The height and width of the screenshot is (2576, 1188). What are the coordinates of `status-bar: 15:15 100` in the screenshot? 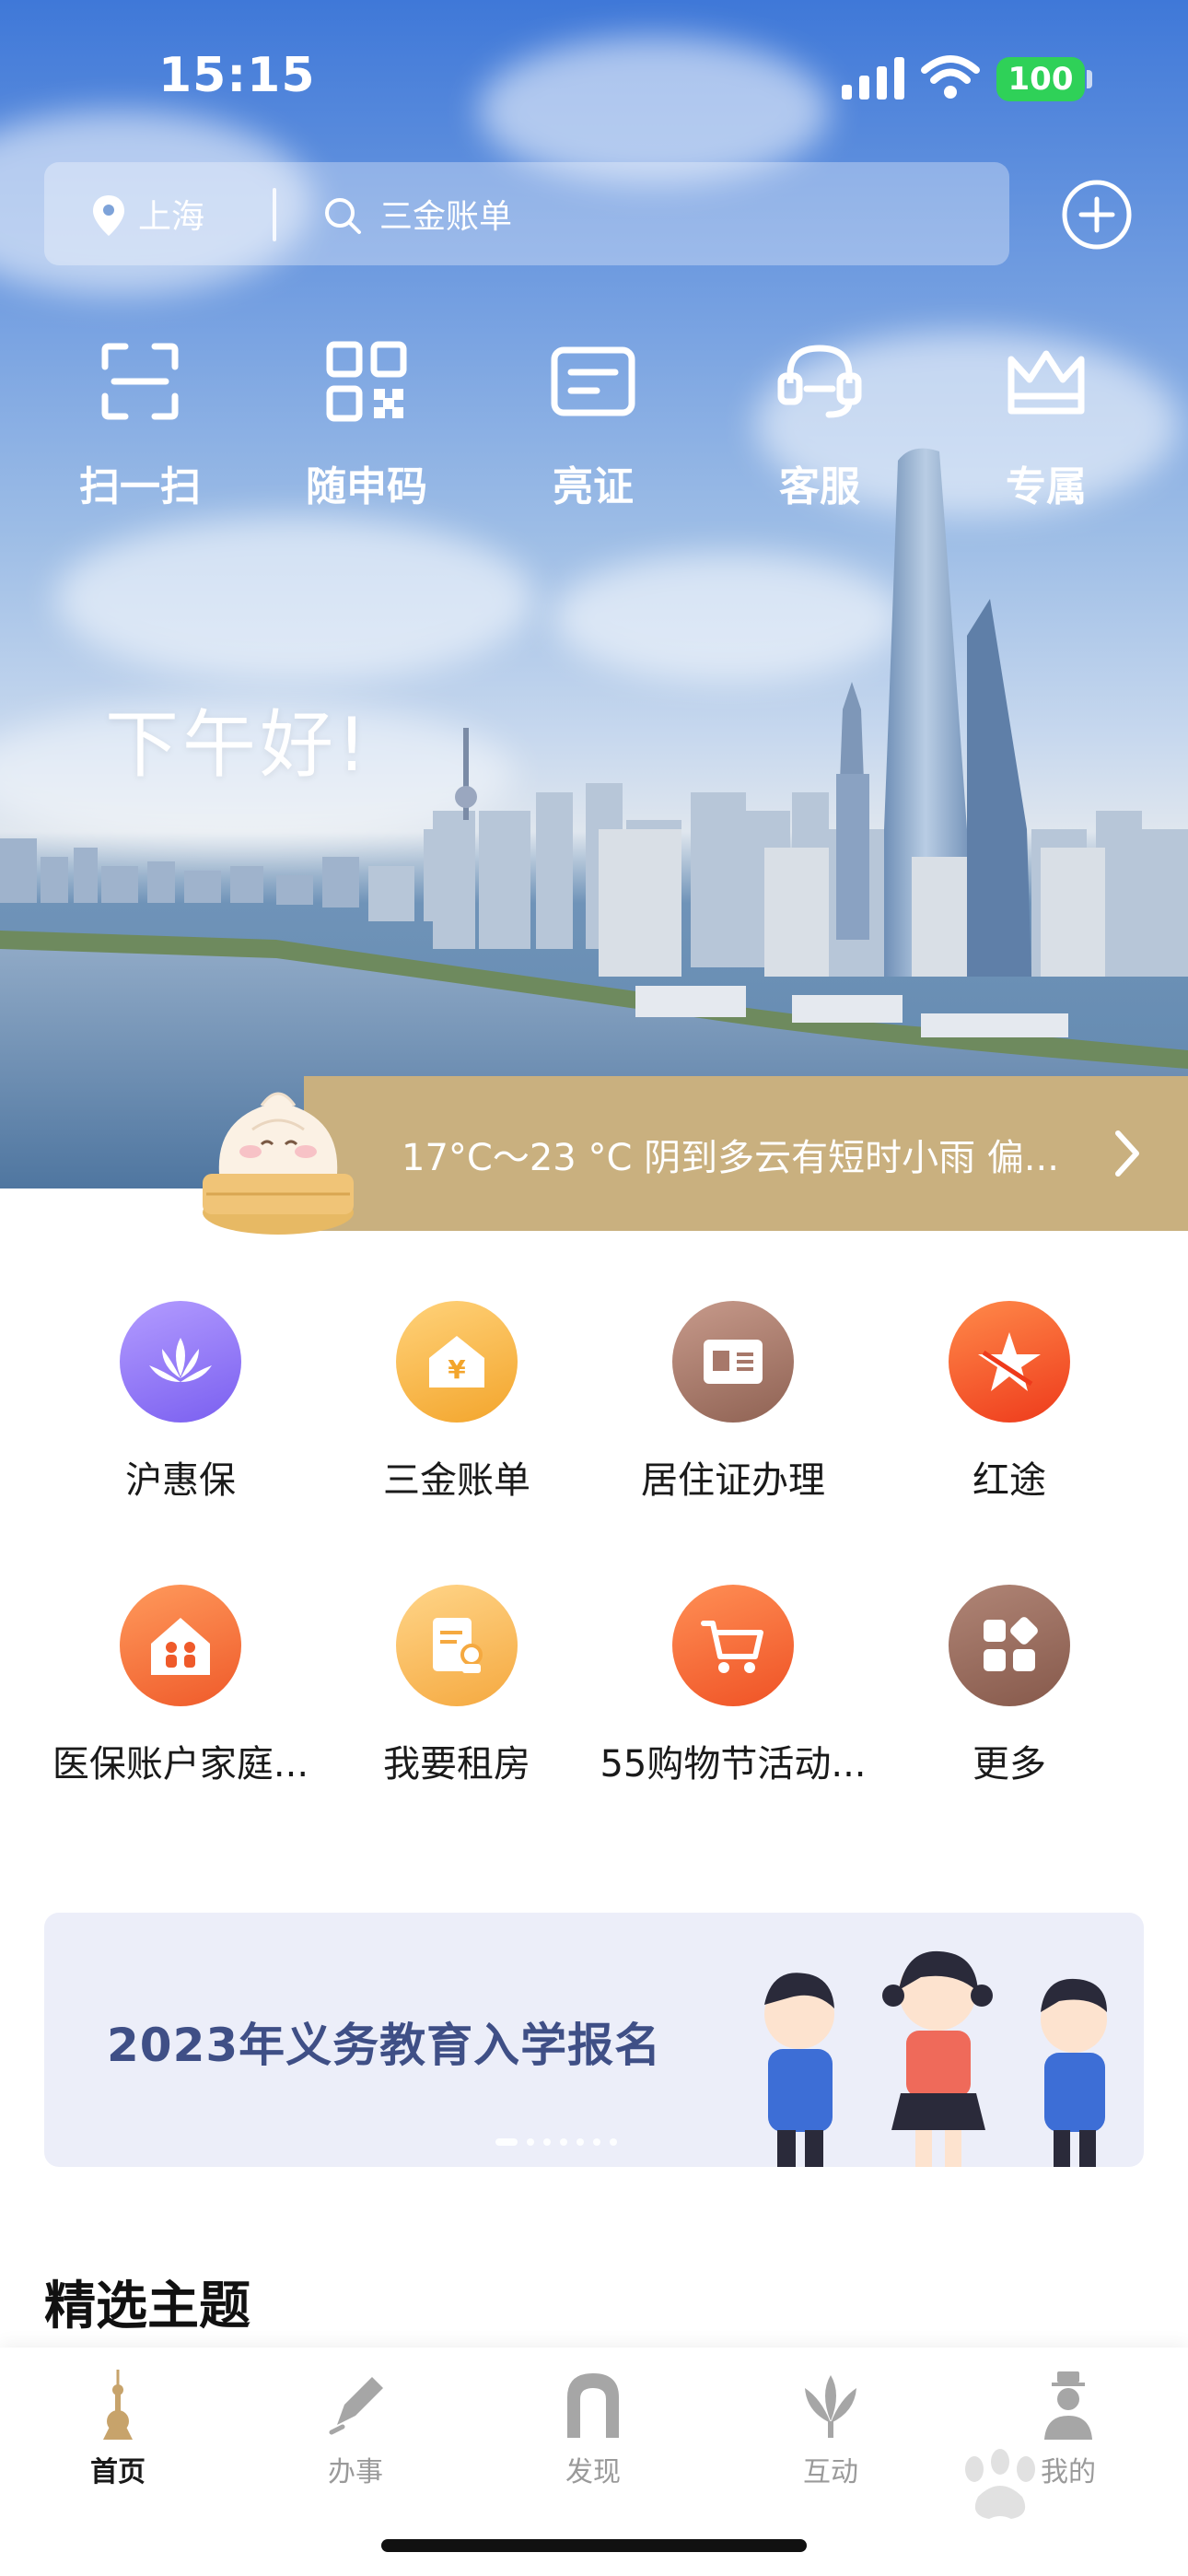 It's located at (594, 78).